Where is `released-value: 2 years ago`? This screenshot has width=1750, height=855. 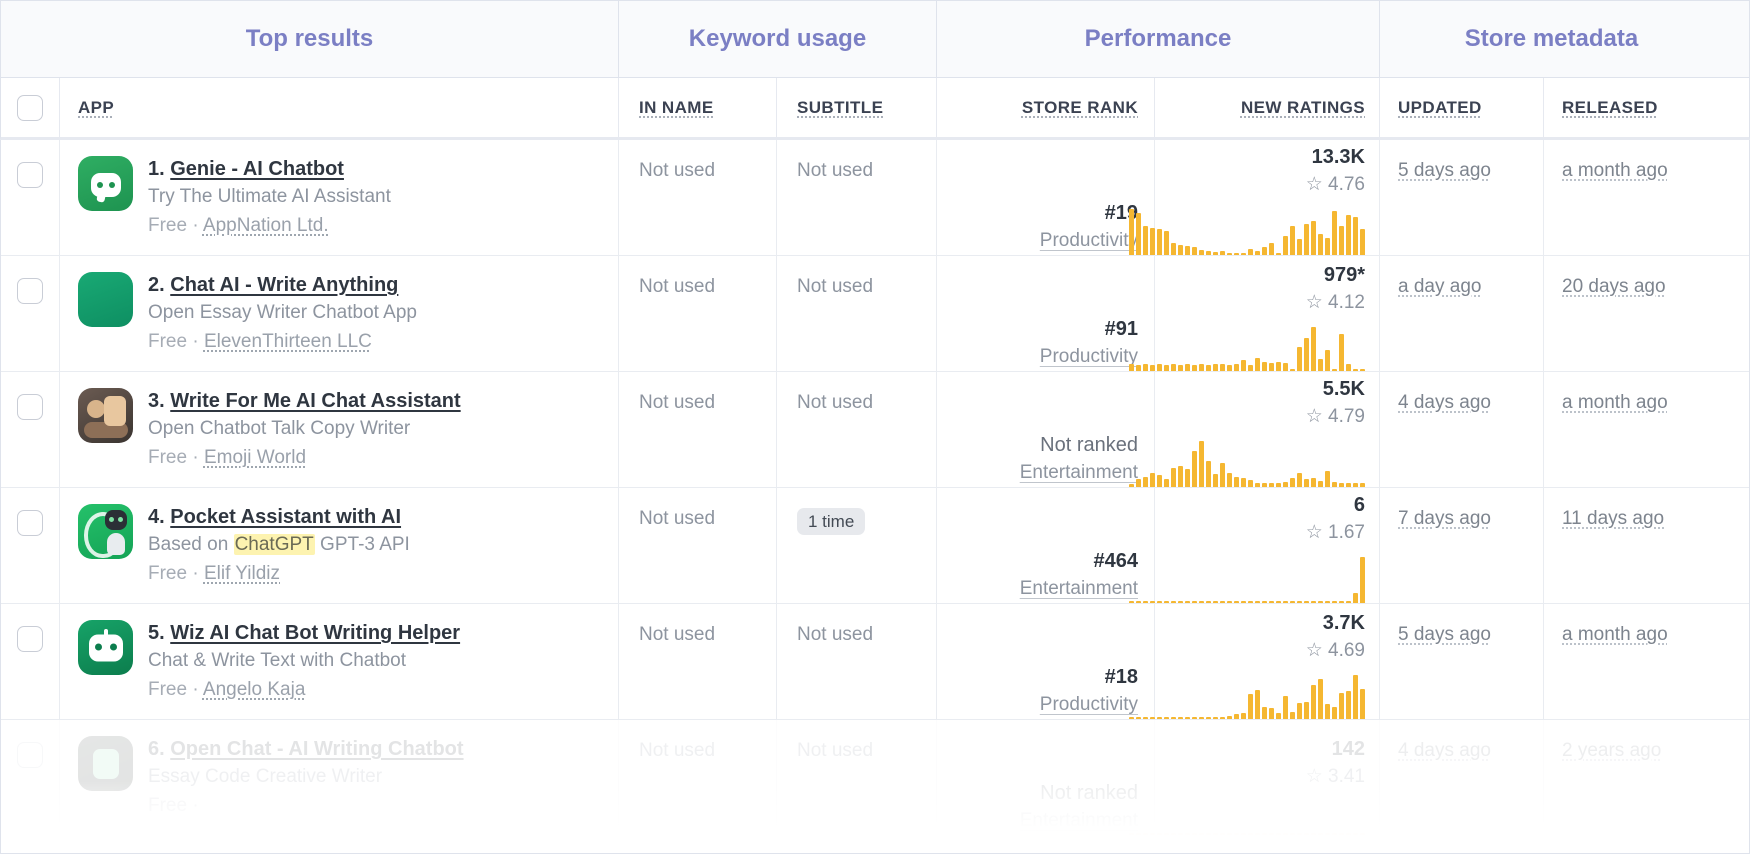
released-value: 2 years ago is located at coordinates (1611, 751).